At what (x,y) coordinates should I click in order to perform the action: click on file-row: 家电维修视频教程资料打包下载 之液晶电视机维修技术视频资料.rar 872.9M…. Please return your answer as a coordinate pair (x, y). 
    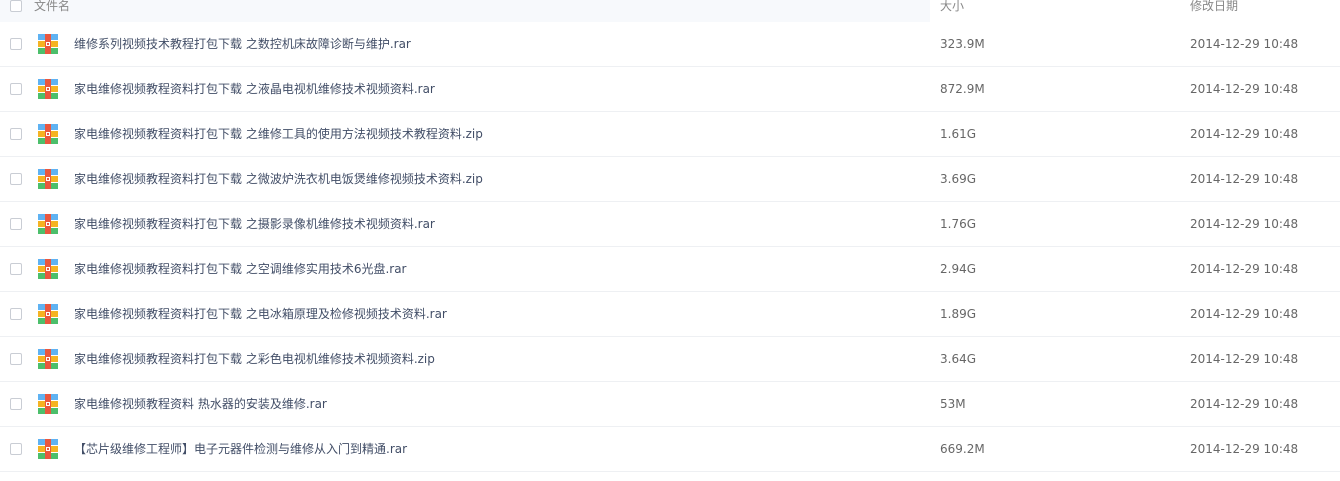
    Looking at the image, I should click on (670, 89).